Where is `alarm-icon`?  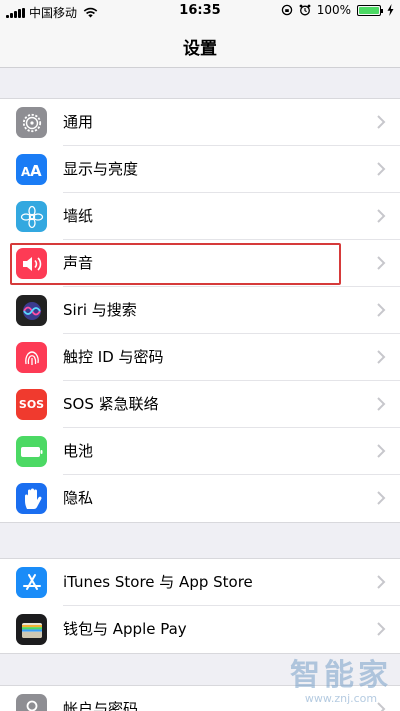 alarm-icon is located at coordinates (305, 10).